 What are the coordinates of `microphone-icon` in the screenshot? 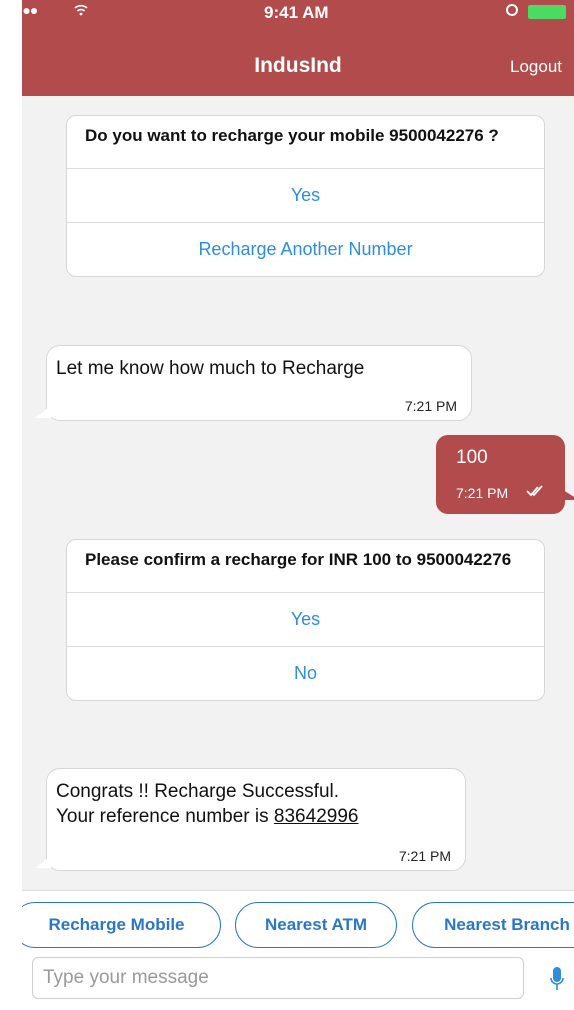 It's located at (557, 979).